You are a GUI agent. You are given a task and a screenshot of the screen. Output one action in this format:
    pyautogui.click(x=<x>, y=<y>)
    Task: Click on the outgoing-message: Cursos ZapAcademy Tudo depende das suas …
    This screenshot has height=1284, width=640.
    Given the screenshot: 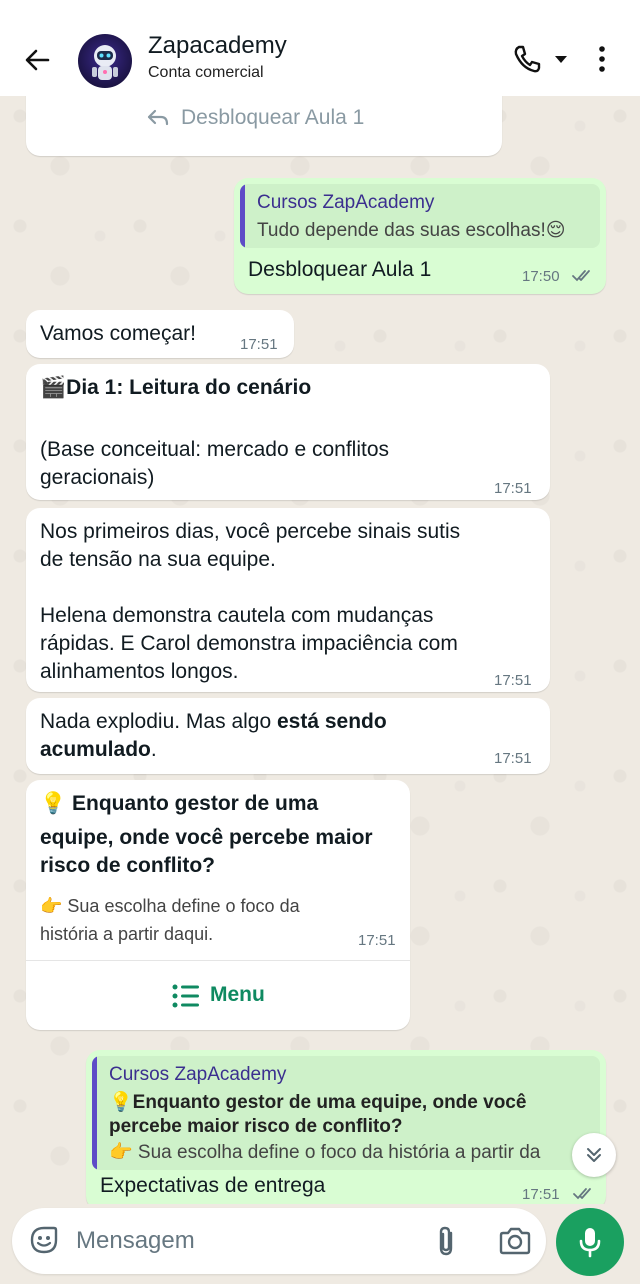 What is the action you would take?
    pyautogui.click(x=420, y=236)
    